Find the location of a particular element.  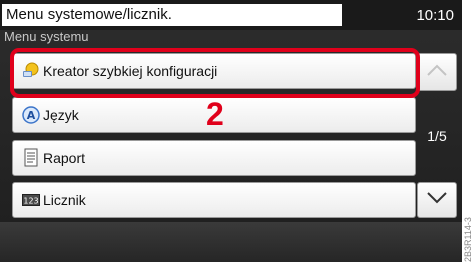

menu-item-report: Raport is located at coordinates (214, 158).